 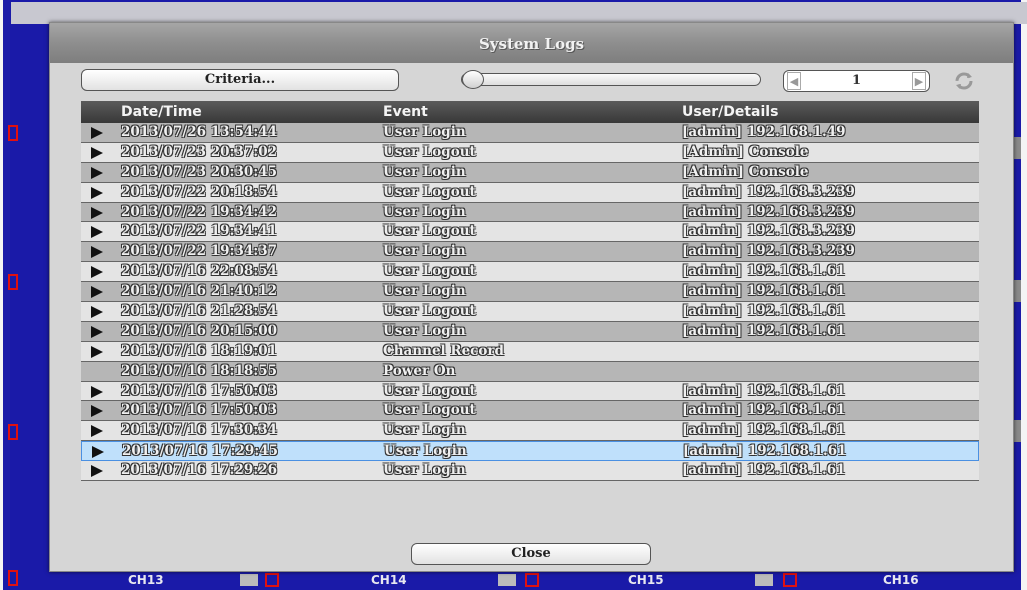 What do you see at coordinates (443, 350) in the screenshot?
I see `event-cell: Channel Record` at bounding box center [443, 350].